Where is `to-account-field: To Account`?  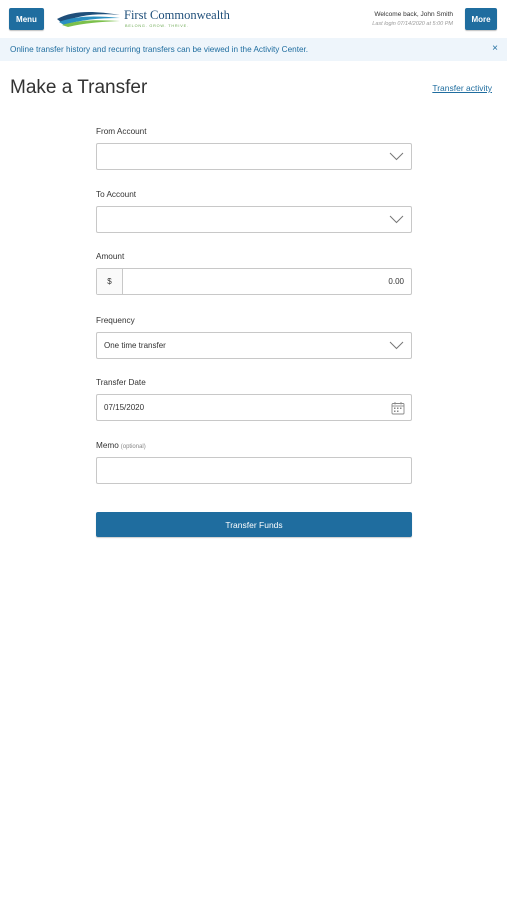
to-account-field: To Account is located at coordinates (254, 211).